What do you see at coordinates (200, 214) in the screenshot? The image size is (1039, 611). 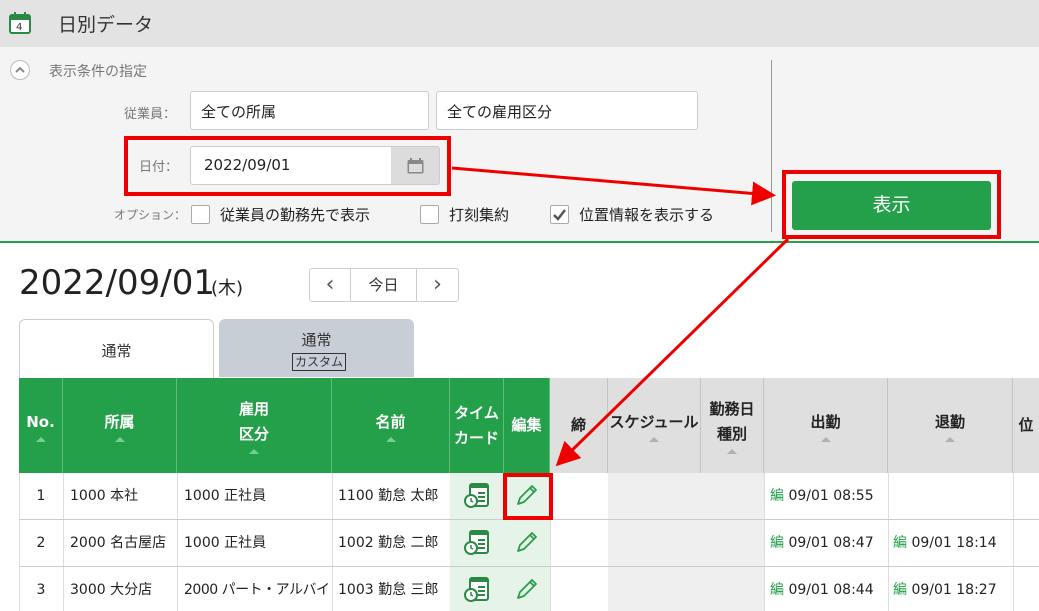 I see `option-checkbox-work-location` at bounding box center [200, 214].